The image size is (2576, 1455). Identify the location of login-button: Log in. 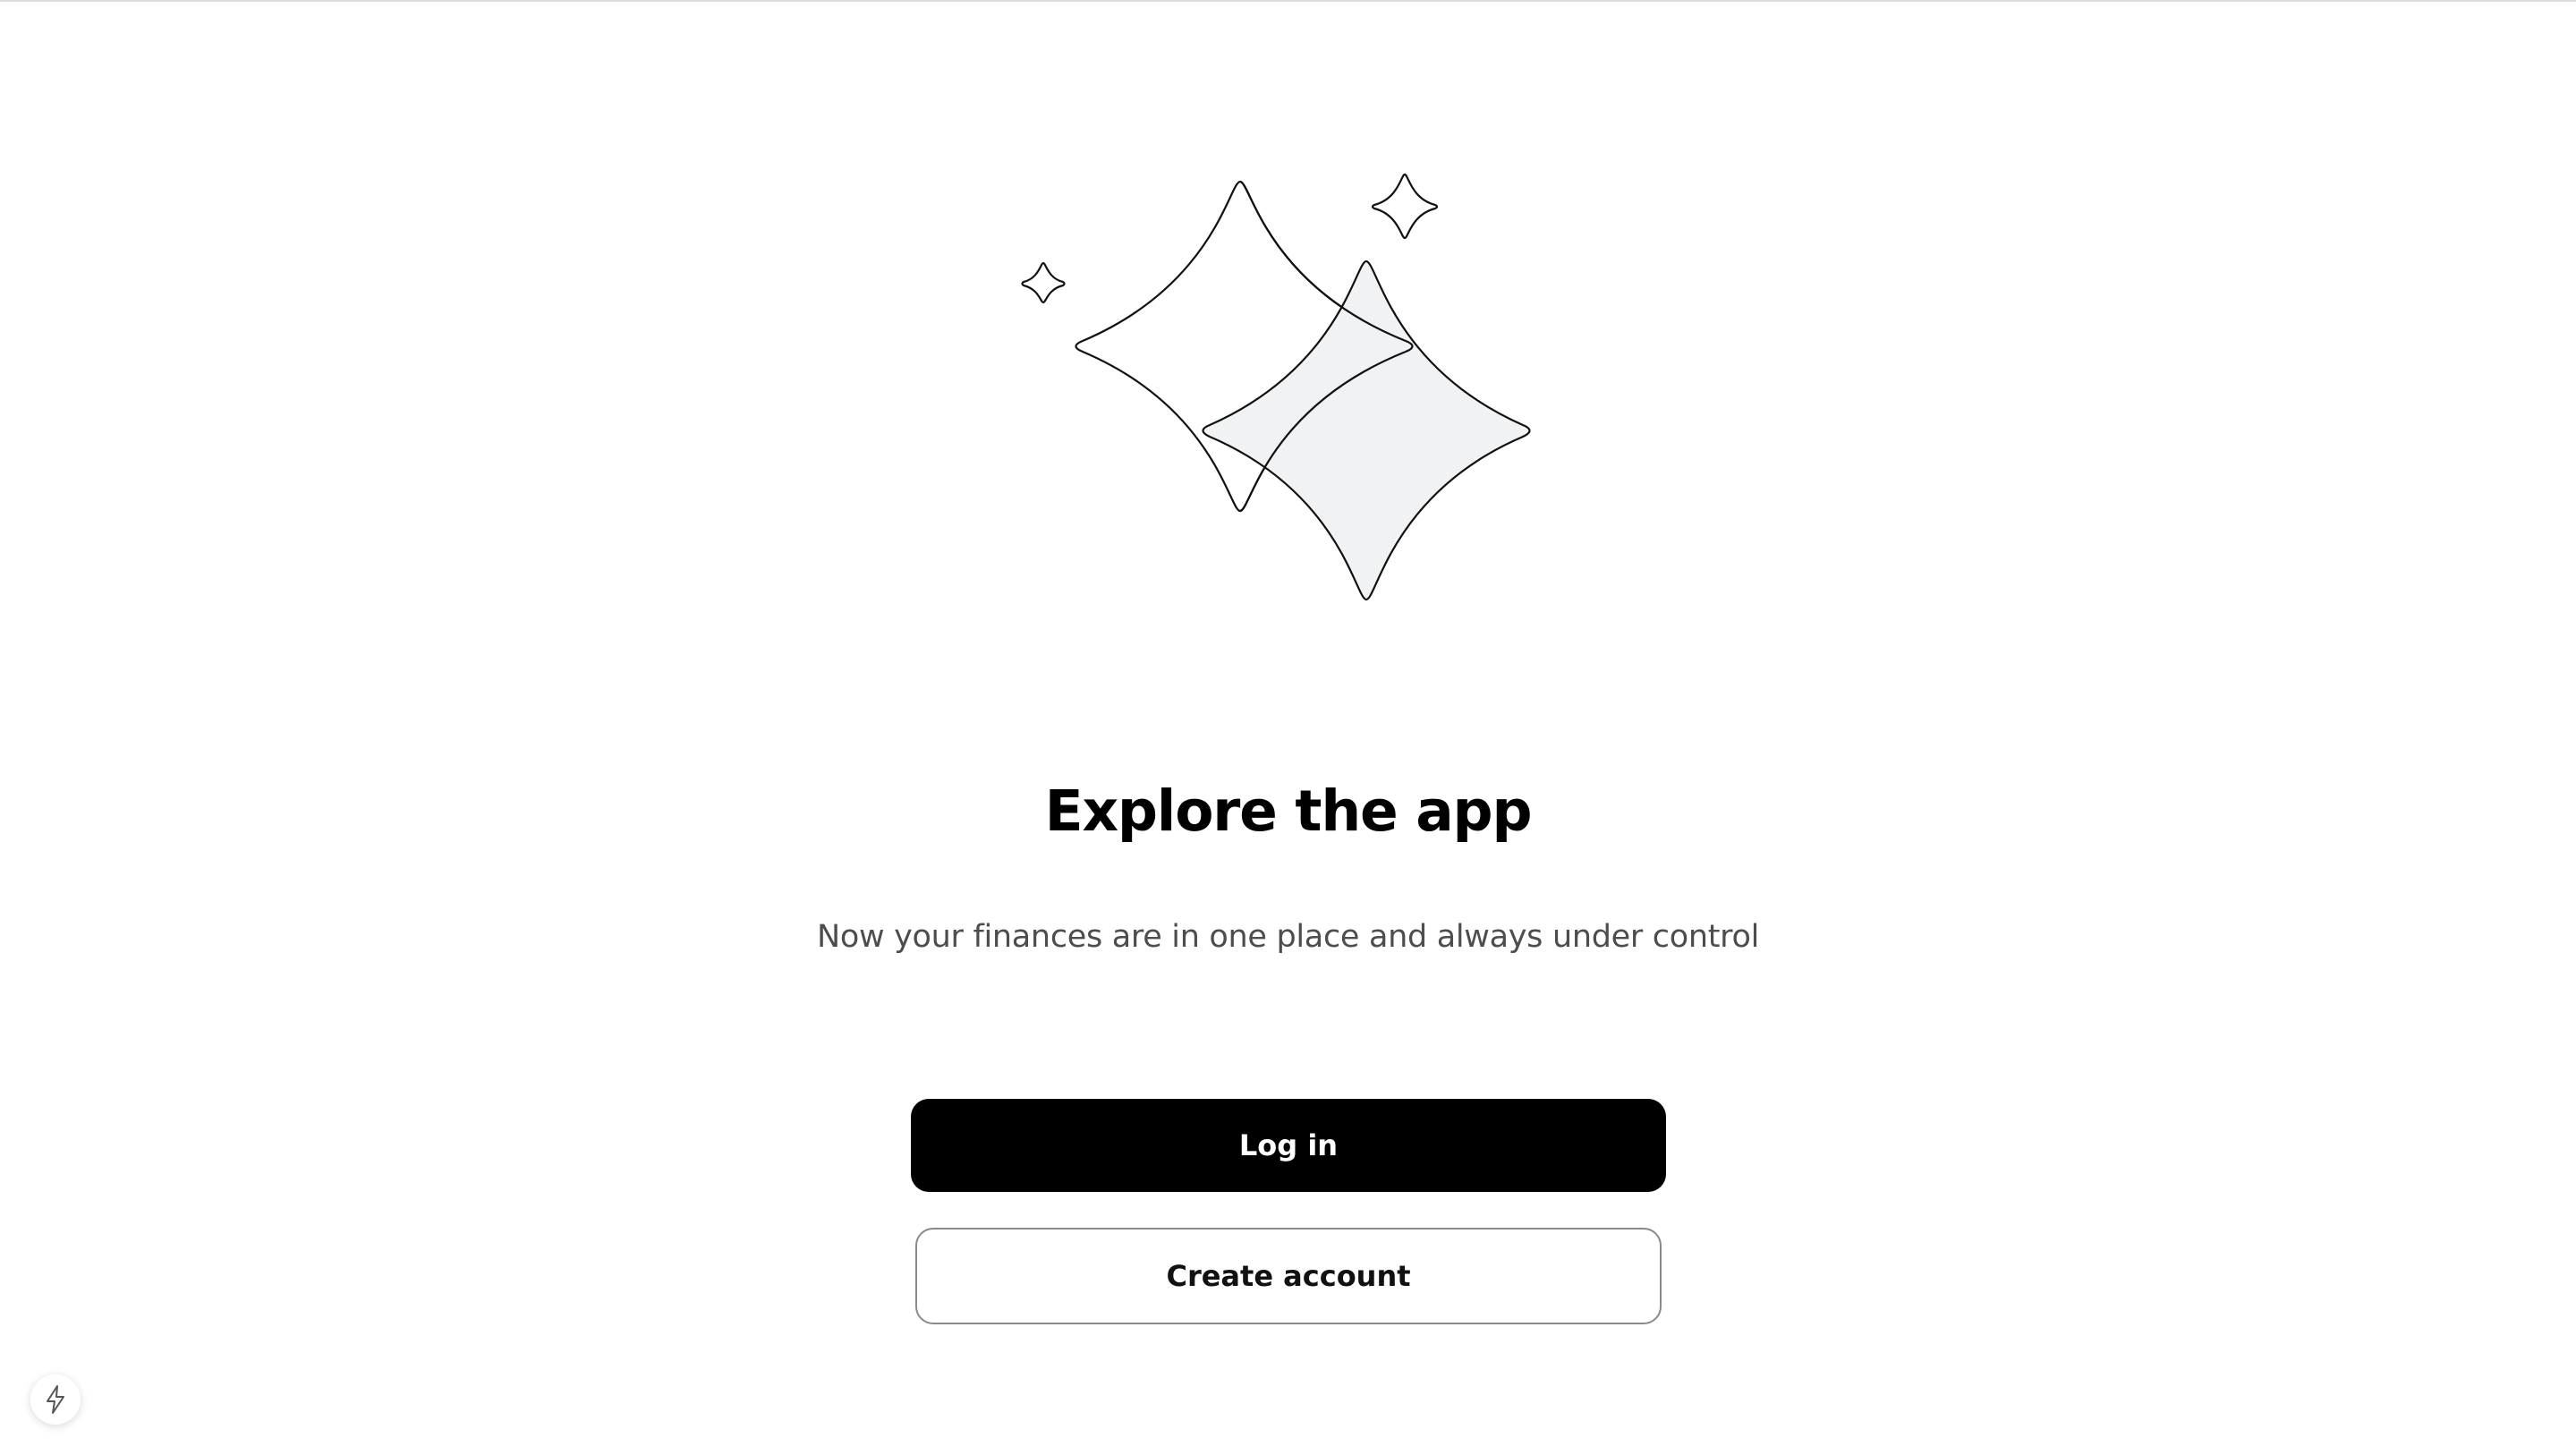
(1288, 1145).